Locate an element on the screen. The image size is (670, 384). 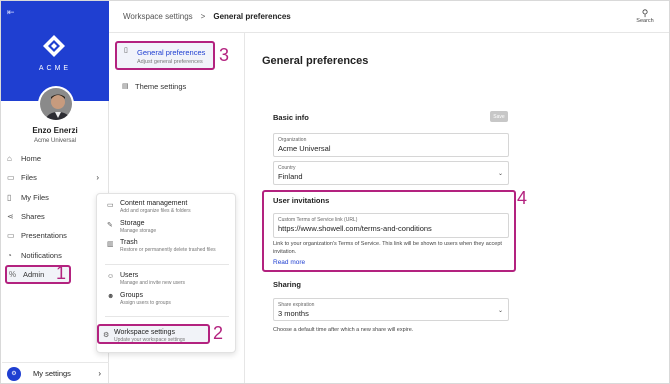
menu-item-title: Trash is located at coordinates (129, 242).